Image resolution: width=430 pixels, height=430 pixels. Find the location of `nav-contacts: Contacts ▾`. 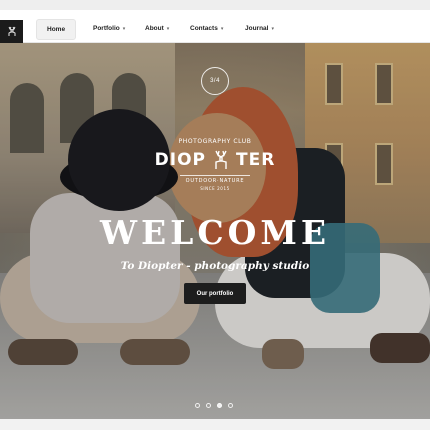

nav-contacts: Contacts ▾ is located at coordinates (206, 28).